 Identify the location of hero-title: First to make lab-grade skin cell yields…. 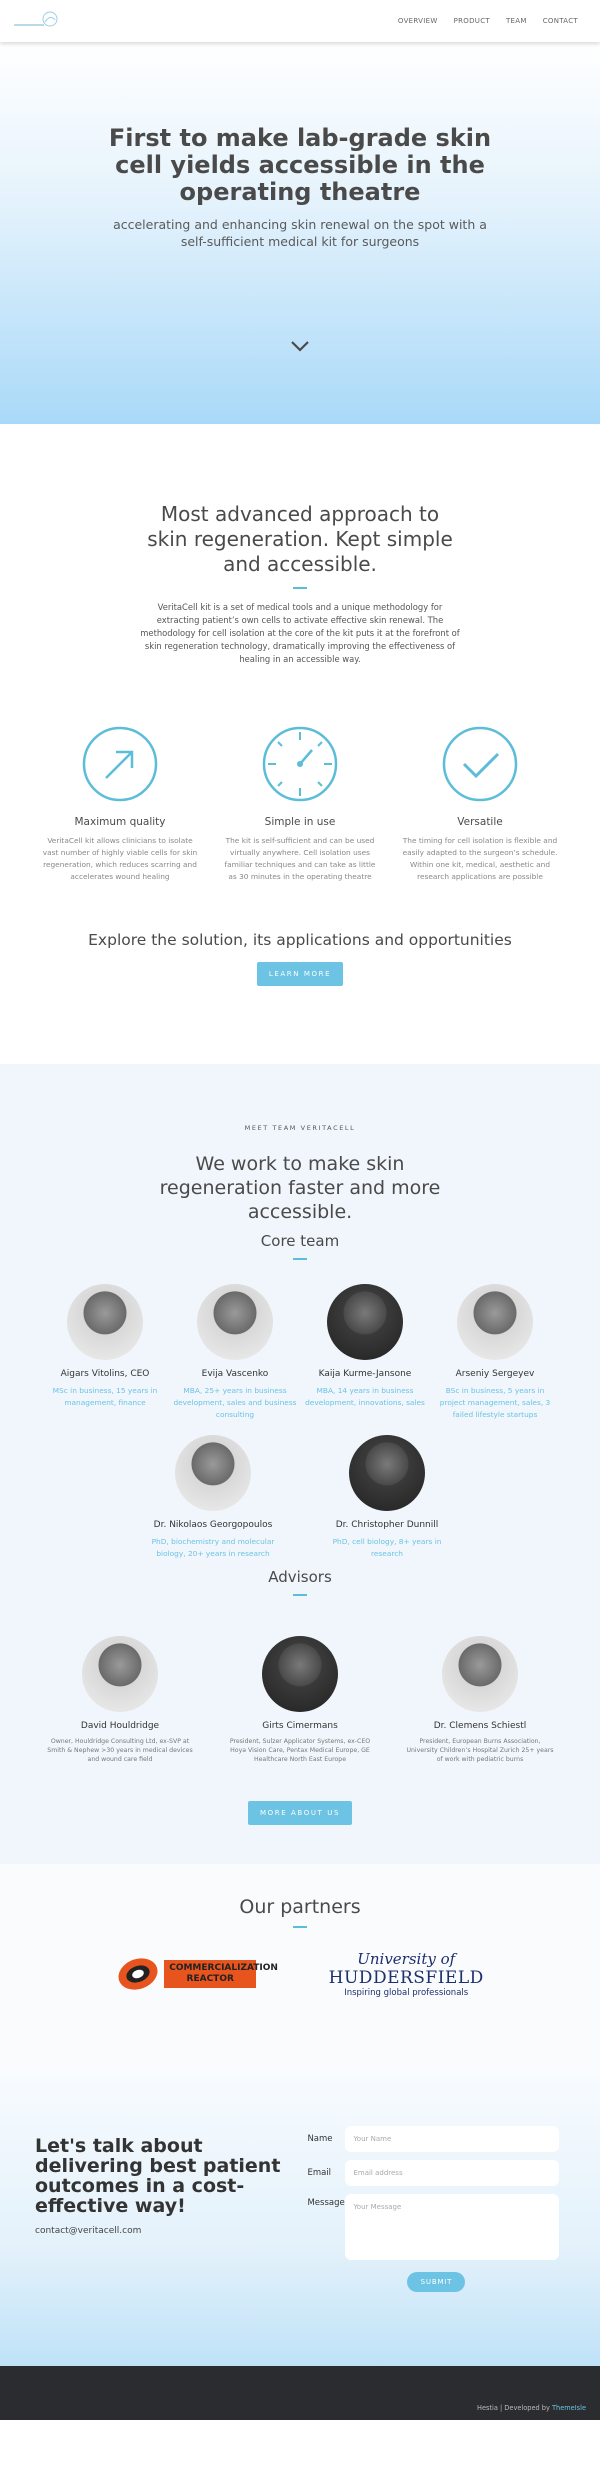
(300, 165).